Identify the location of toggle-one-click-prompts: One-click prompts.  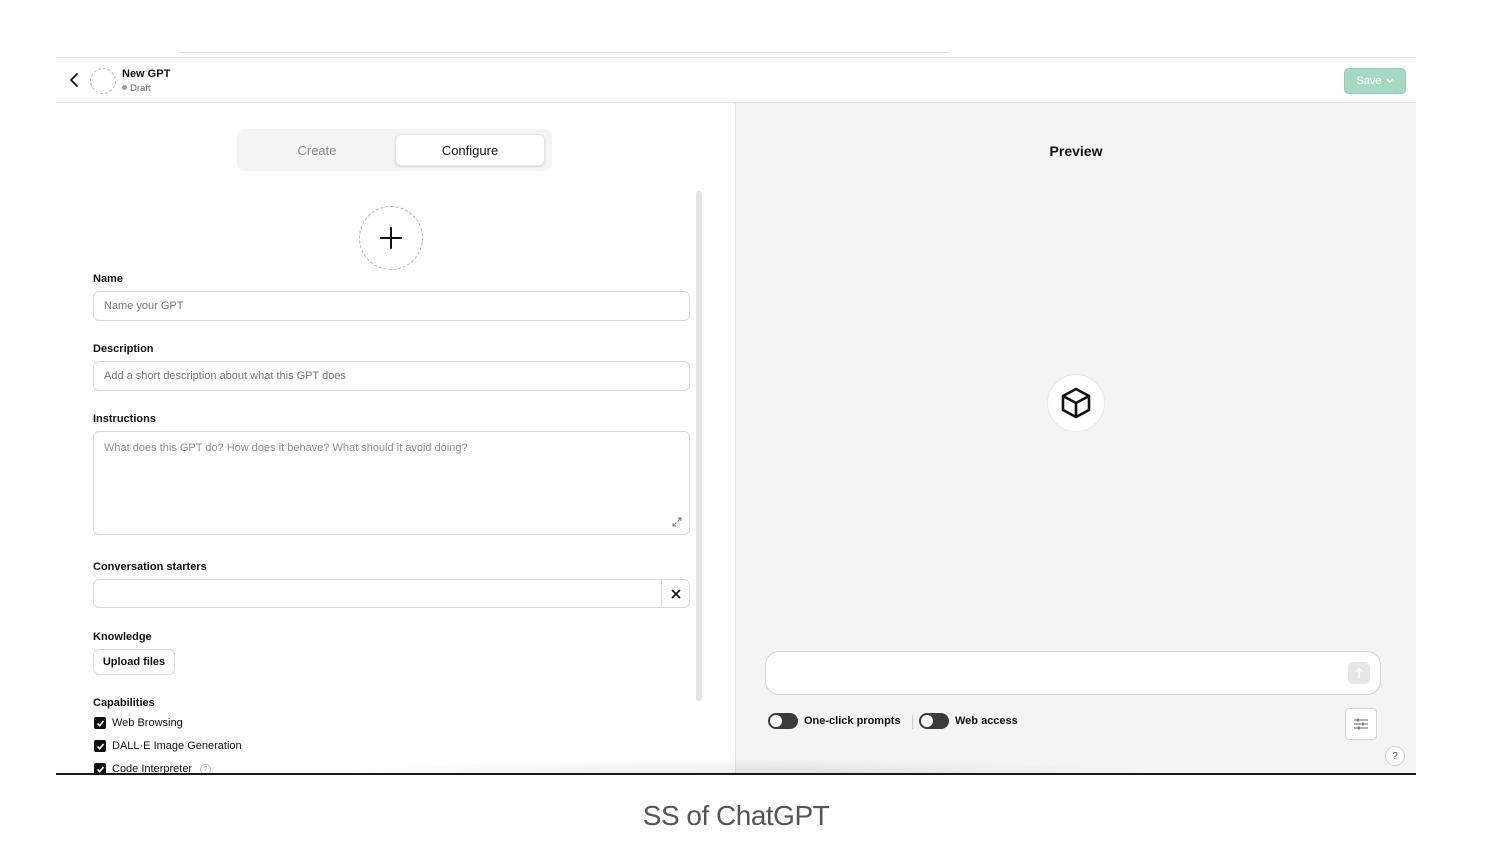
(834, 721).